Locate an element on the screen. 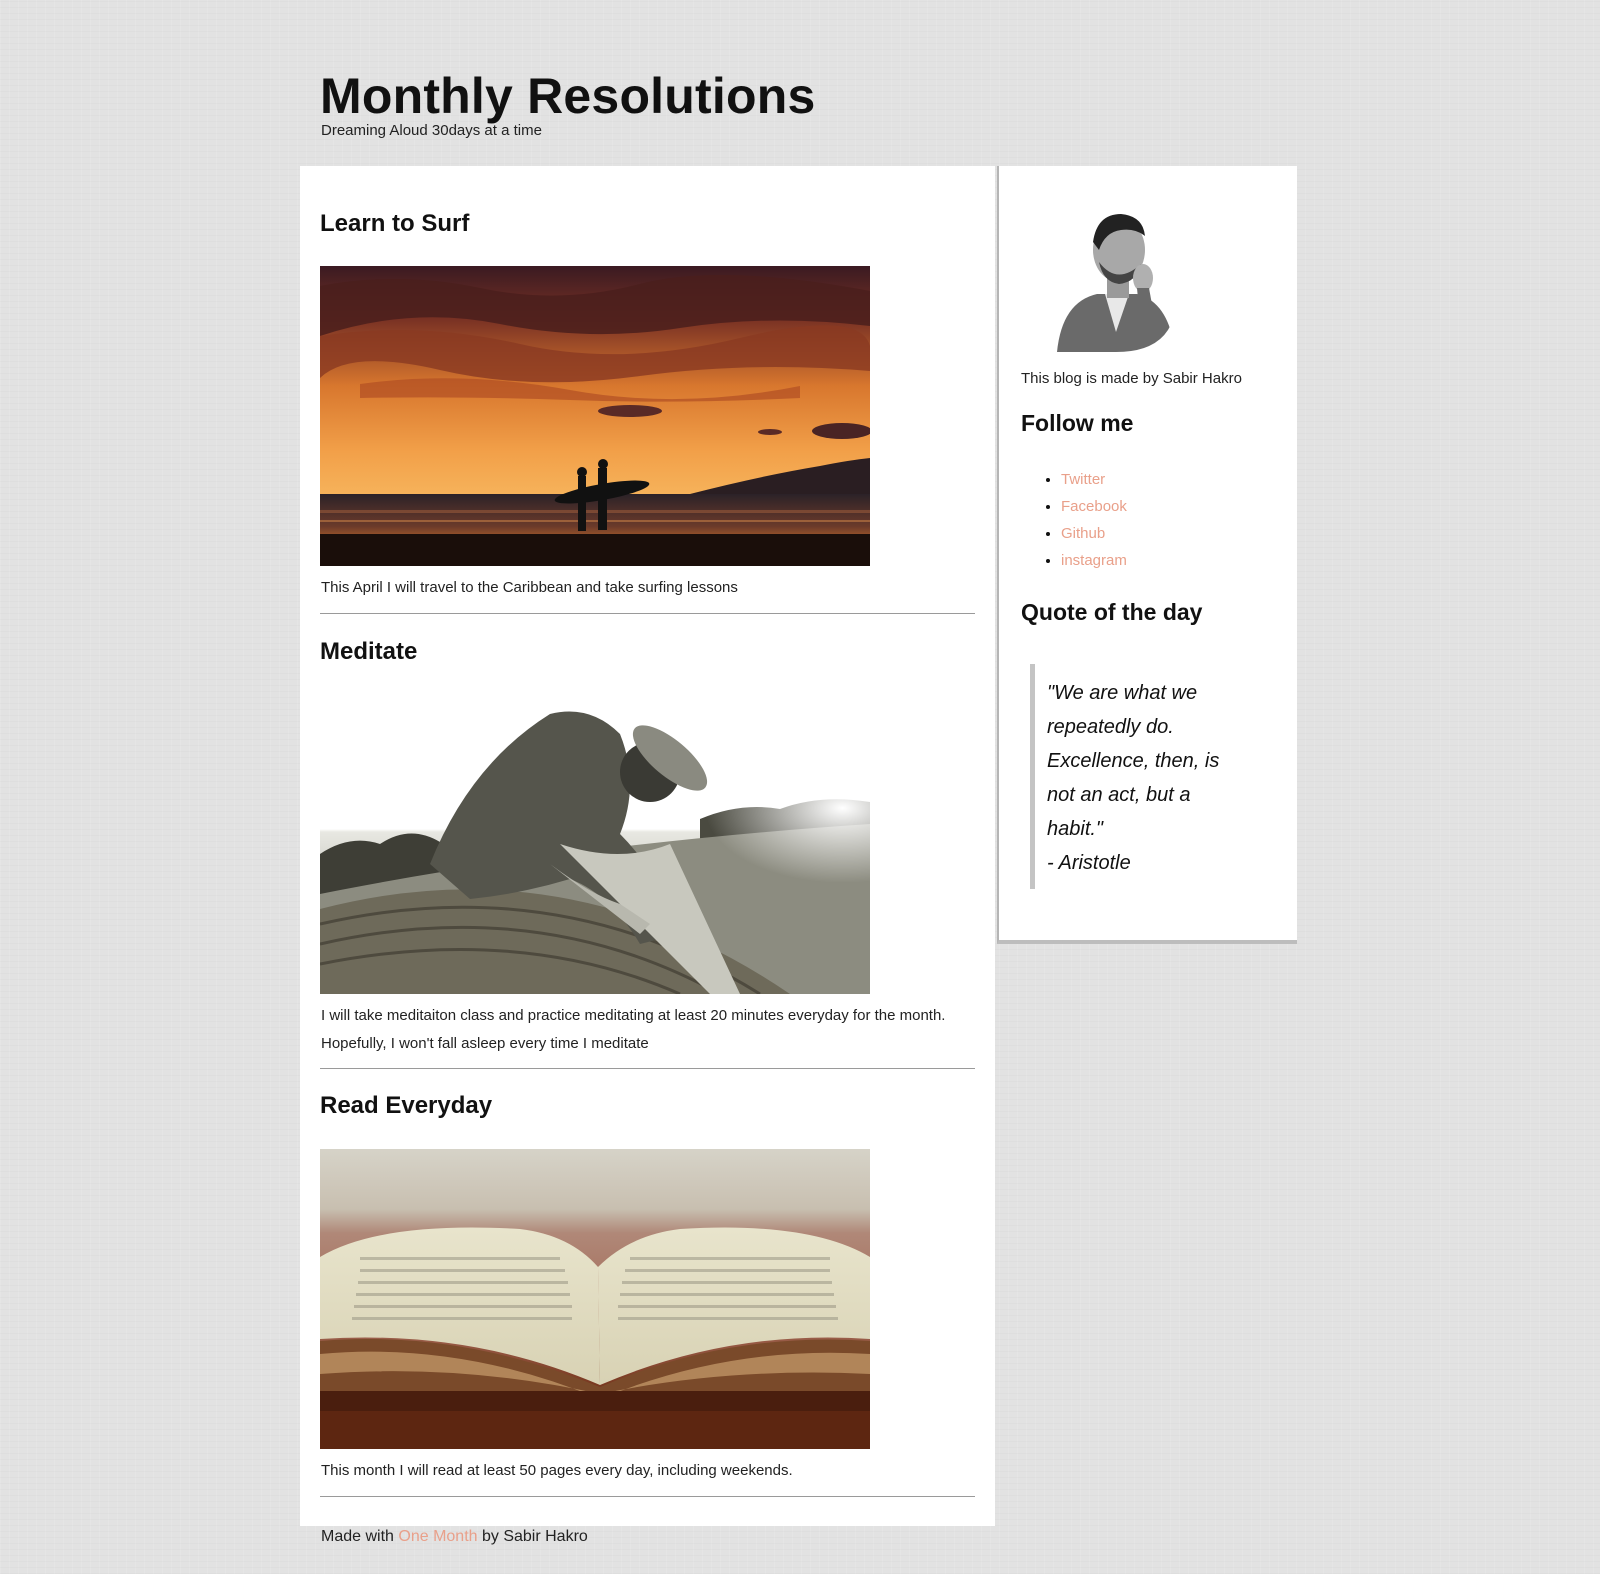 Image resolution: width=1600 pixels, height=1574 pixels. list-item: Facebook is located at coordinates (1094, 506).